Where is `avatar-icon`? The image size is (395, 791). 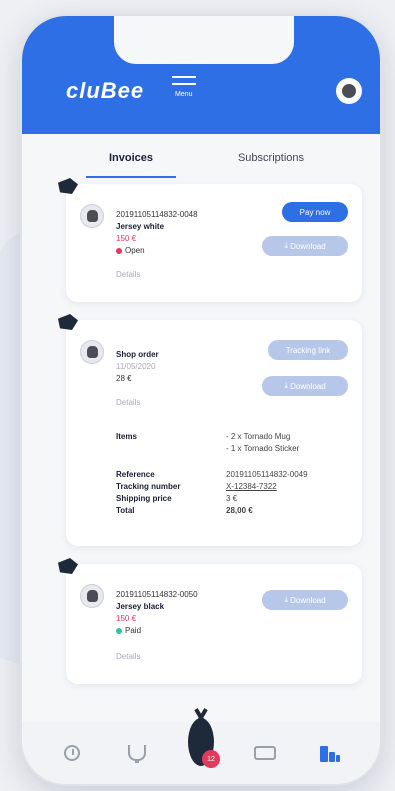 avatar-icon is located at coordinates (349, 91).